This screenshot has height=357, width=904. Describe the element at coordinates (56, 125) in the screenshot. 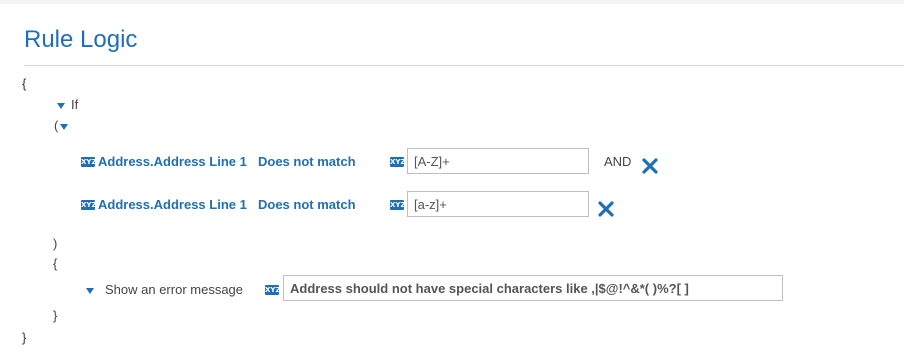

I see `group-open-paren: (` at that location.